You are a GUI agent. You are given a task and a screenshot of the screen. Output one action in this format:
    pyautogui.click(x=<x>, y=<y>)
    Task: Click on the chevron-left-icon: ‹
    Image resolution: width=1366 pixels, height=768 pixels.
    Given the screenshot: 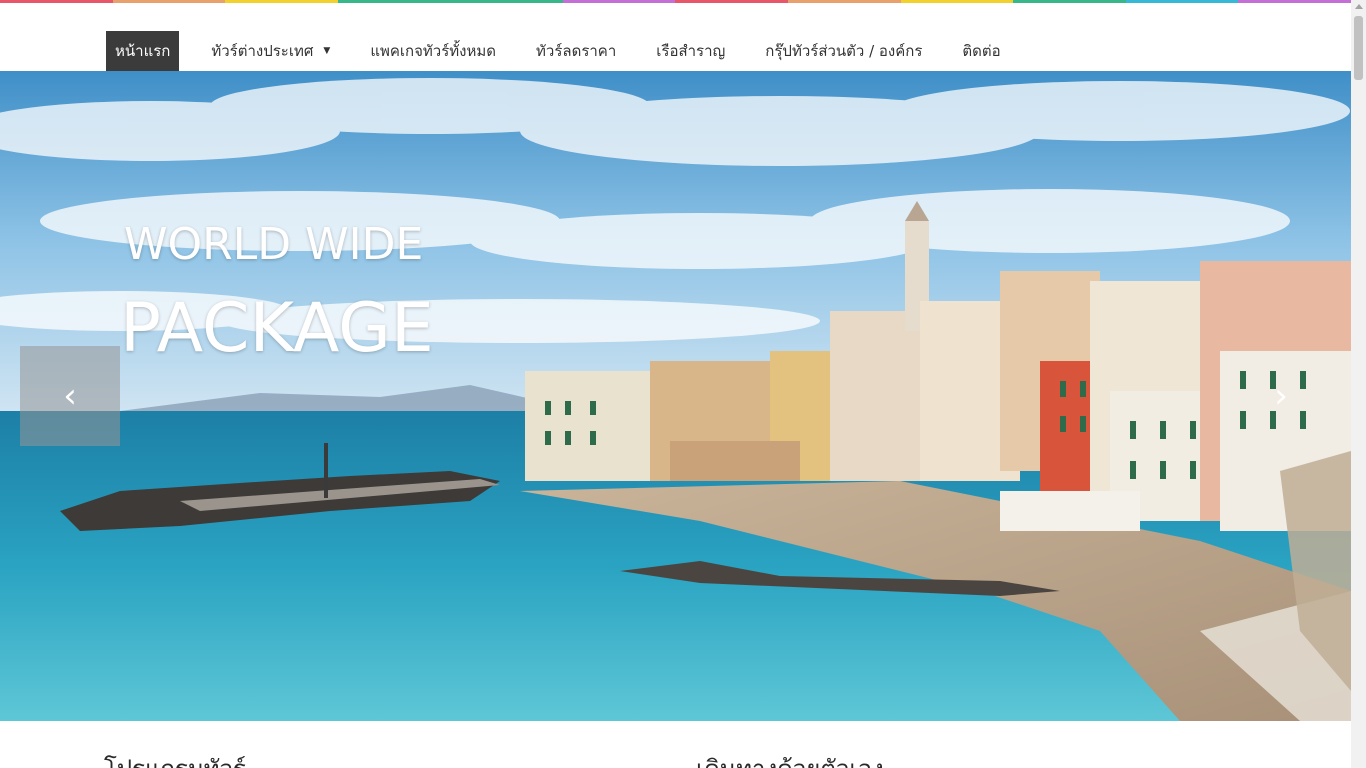 What is the action you would take?
    pyautogui.click(x=70, y=396)
    